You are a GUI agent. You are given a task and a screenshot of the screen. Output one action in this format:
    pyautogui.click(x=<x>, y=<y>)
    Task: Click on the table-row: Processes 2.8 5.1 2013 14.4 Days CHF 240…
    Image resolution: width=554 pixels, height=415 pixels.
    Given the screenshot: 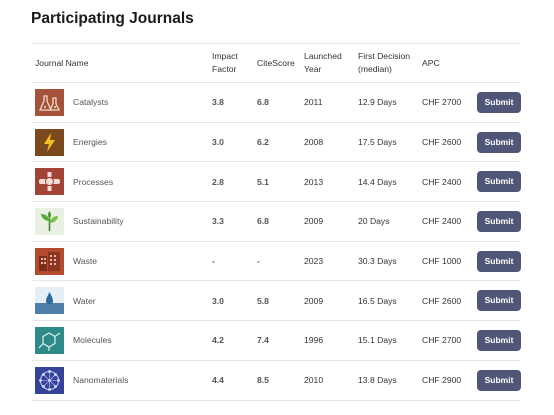 What is the action you would take?
    pyautogui.click(x=276, y=182)
    